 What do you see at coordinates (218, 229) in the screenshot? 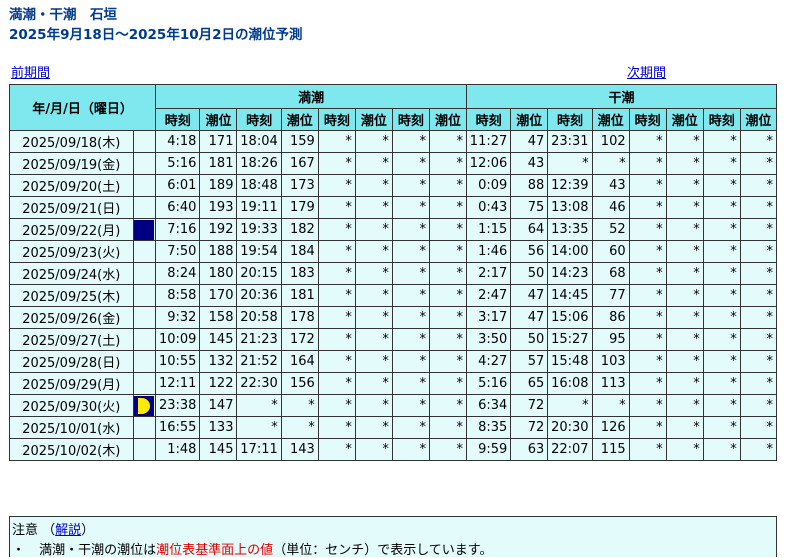
I see `high-tide-level-cell: 192` at bounding box center [218, 229].